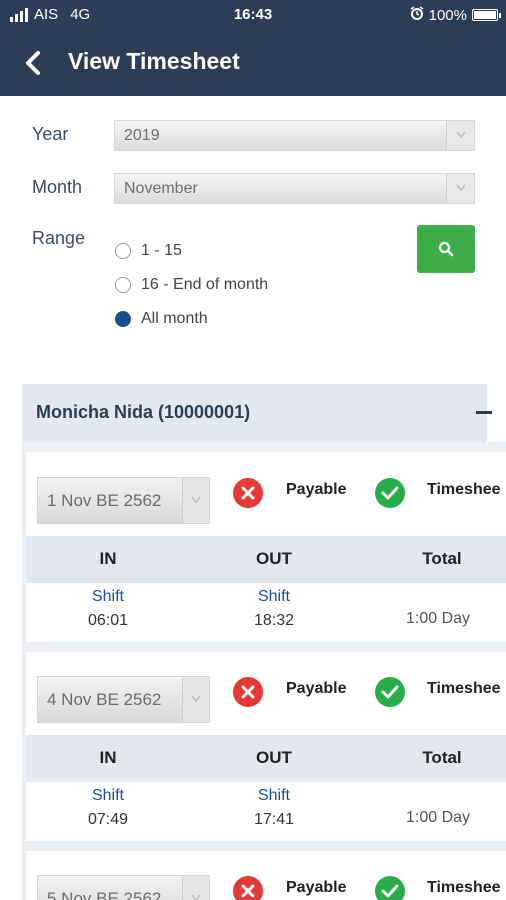  I want to click on page-title: View Timesheet, so click(154, 61).